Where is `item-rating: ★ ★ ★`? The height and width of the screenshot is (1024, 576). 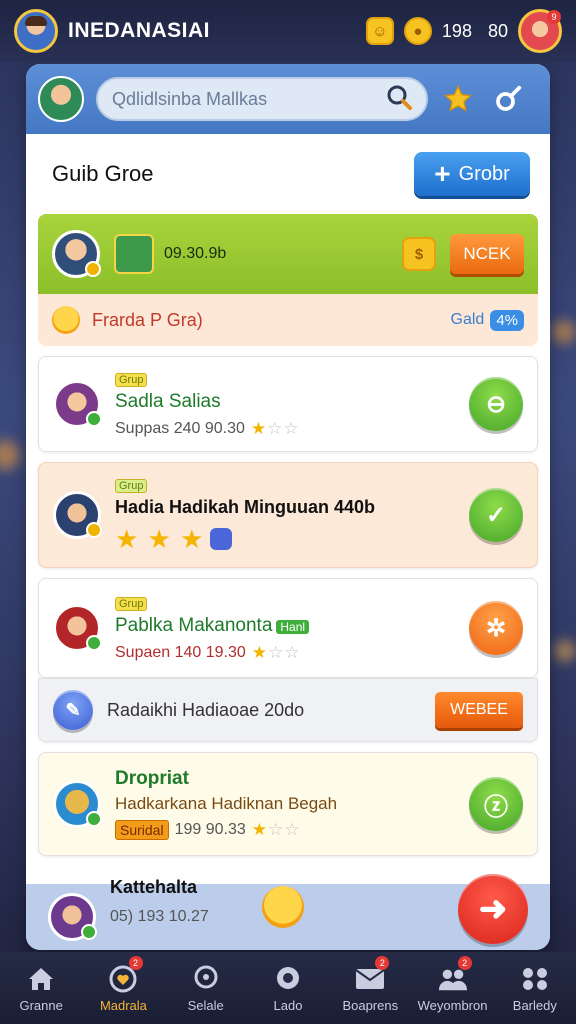 item-rating: ★ ★ ★ is located at coordinates (292, 539).